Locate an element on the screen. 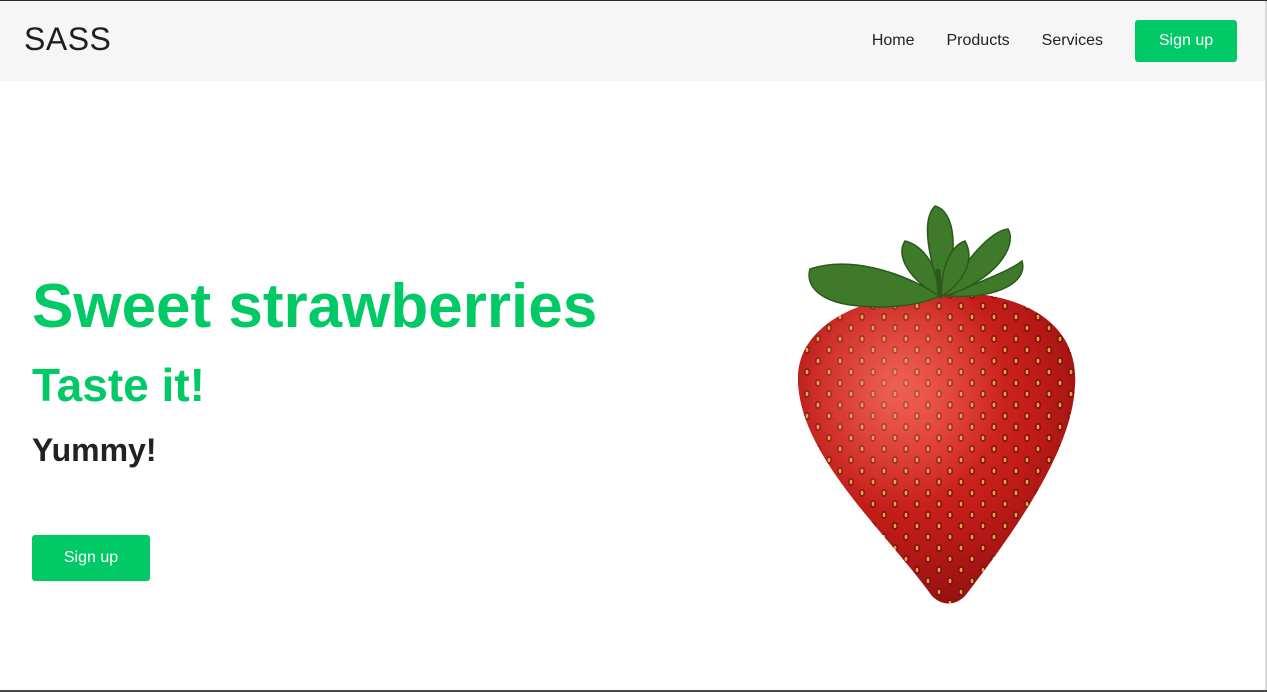  hero-text: Sweet strawberries Taste it! Yummy! is located at coordinates (314, 370).